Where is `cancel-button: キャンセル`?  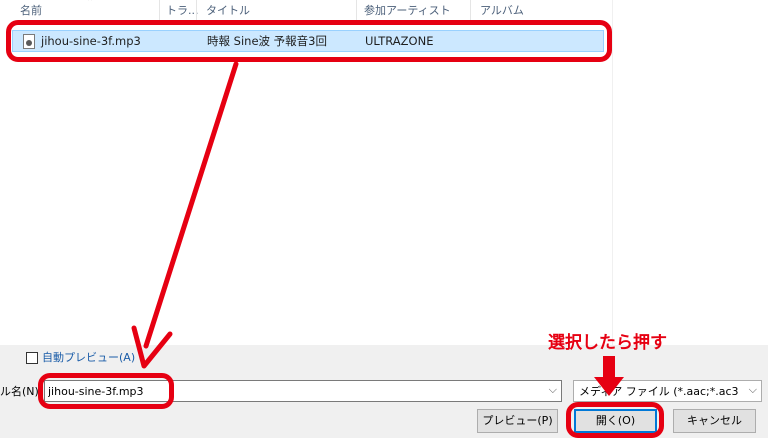 cancel-button: キャンセル is located at coordinates (714, 421).